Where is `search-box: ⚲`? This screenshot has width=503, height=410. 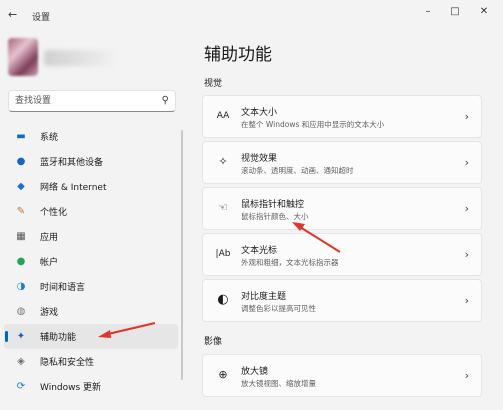 search-box: ⚲ is located at coordinates (92, 101).